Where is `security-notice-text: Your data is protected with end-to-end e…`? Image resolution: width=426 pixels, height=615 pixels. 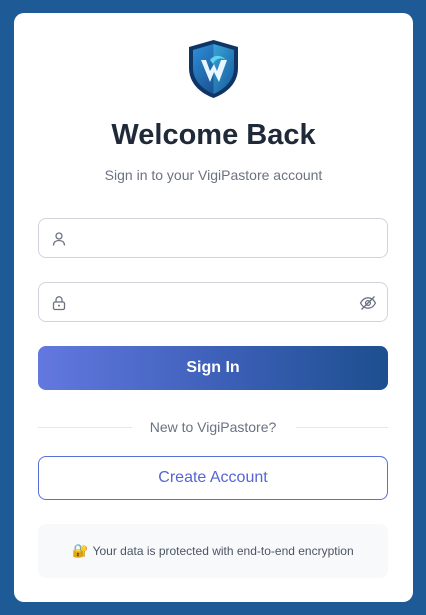 security-notice-text: Your data is protected with end-to-end e… is located at coordinates (223, 551).